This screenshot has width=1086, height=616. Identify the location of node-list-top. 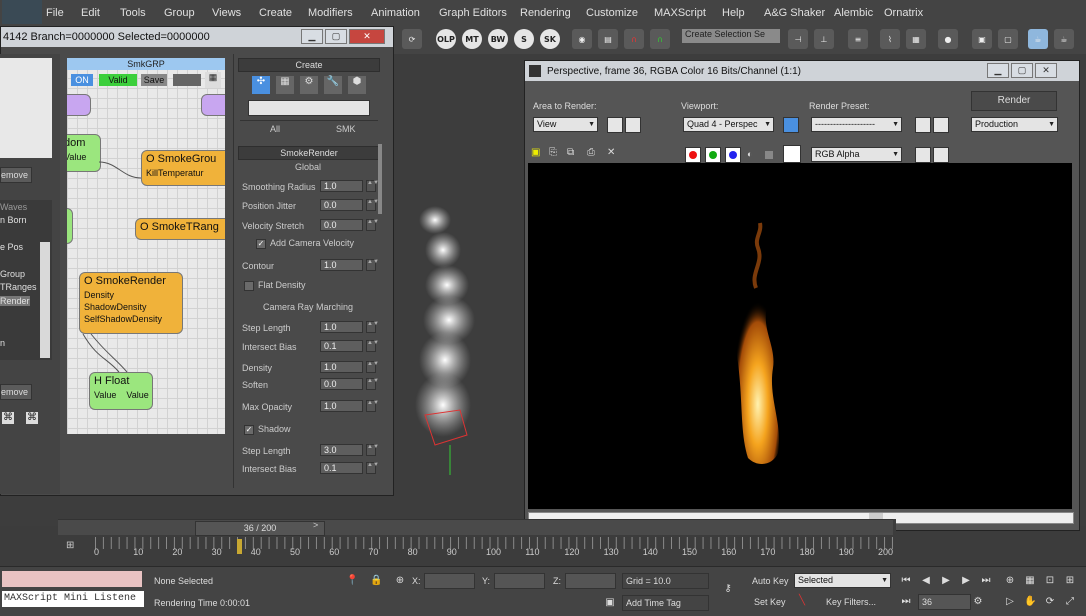
(26, 108).